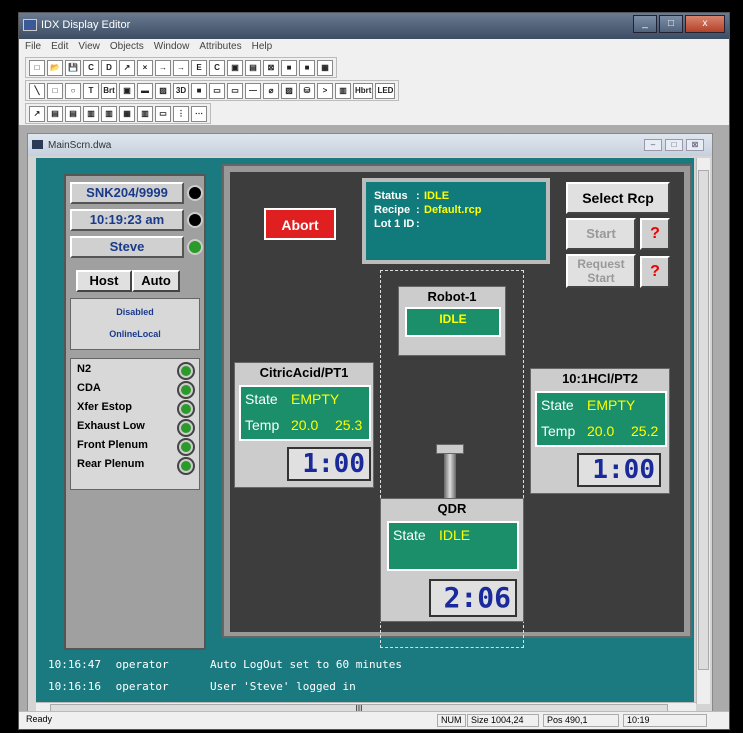  I want to click on close-button: x, so click(705, 24).